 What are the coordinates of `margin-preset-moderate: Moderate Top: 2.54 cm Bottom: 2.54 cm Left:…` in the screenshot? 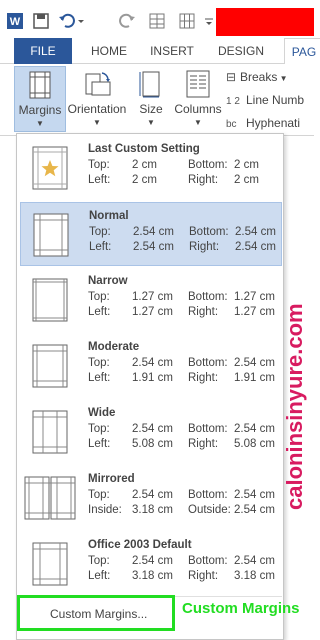 It's located at (151, 366).